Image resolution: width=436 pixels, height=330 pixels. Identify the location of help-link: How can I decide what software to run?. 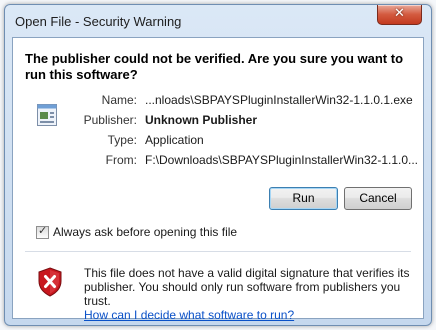
(189, 315).